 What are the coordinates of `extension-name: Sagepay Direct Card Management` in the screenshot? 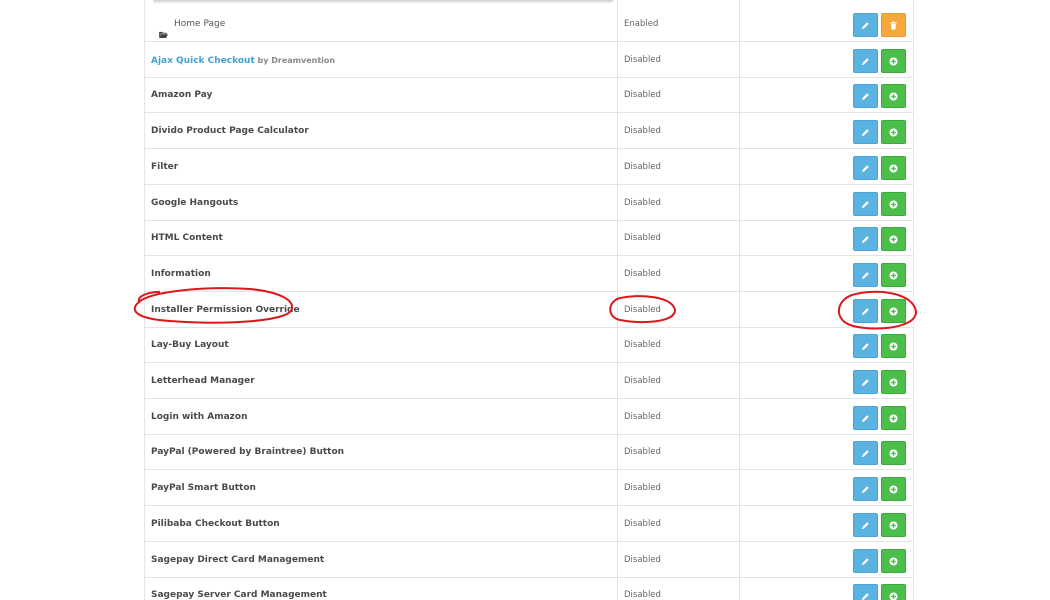 It's located at (237, 560).